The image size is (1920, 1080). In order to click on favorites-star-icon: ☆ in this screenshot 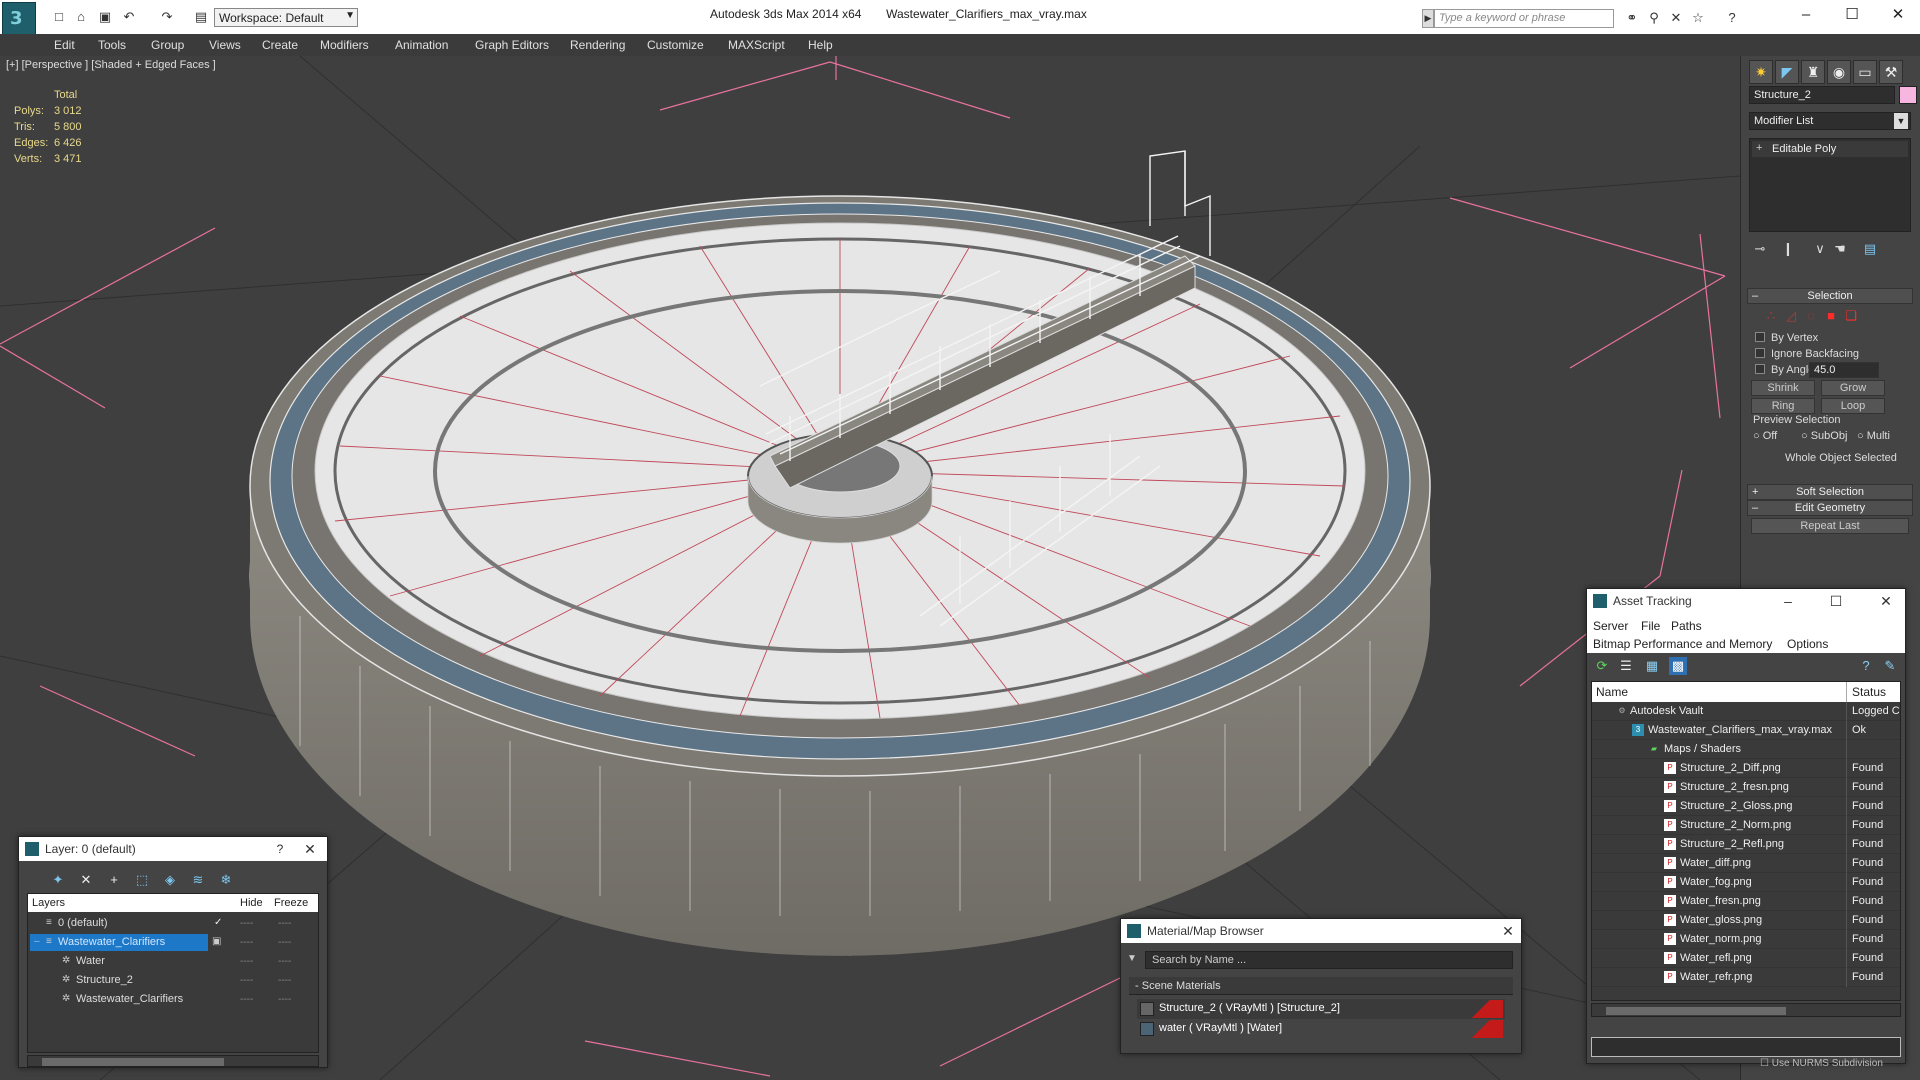, I will do `click(1698, 18)`.